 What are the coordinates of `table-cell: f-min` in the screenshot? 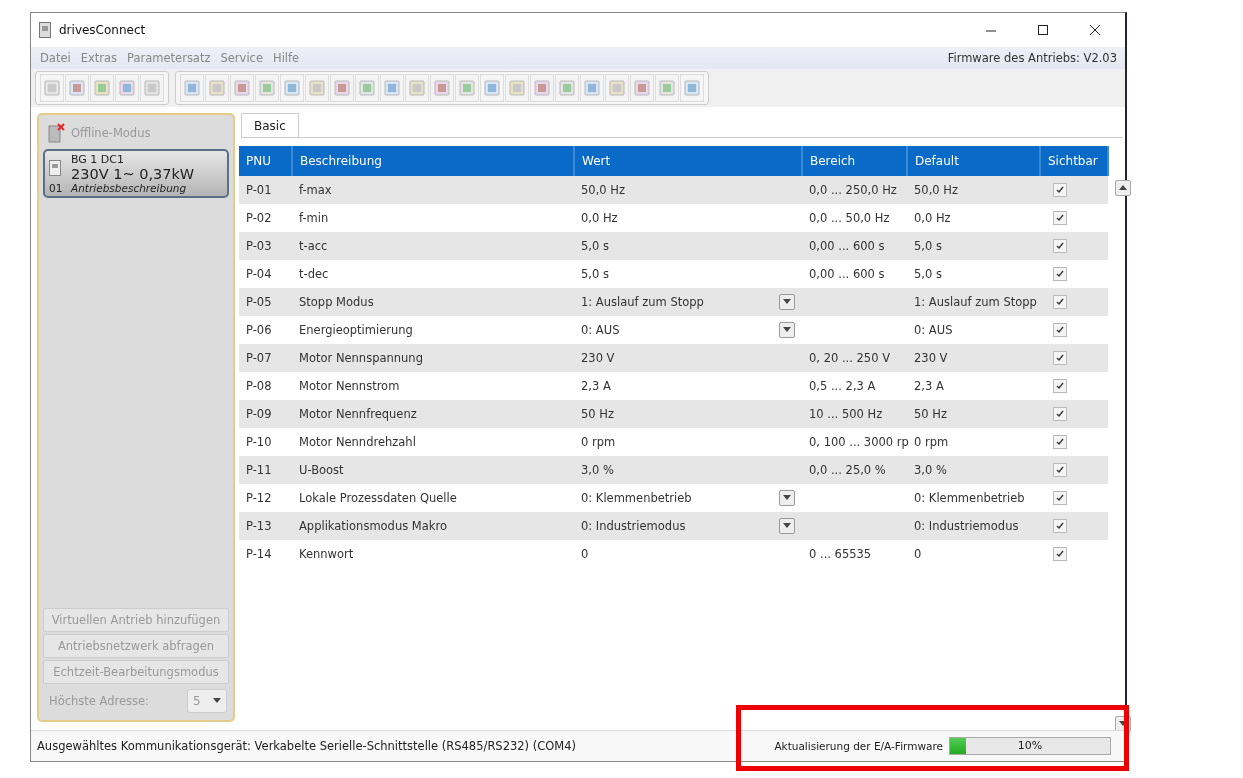 It's located at (433, 218).